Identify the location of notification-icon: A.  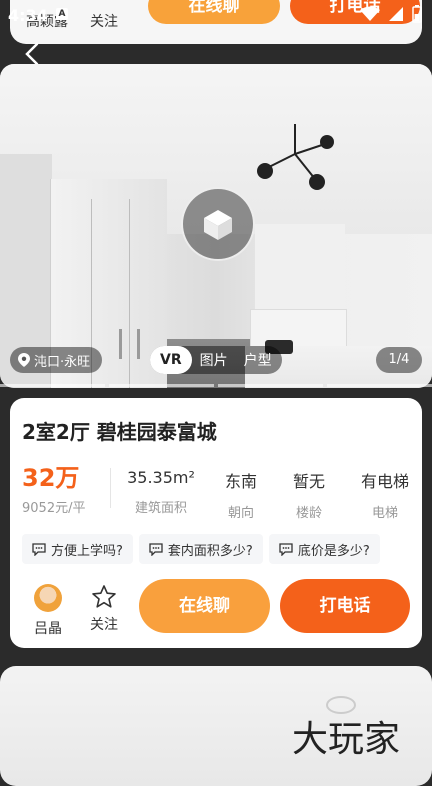
(62, 14).